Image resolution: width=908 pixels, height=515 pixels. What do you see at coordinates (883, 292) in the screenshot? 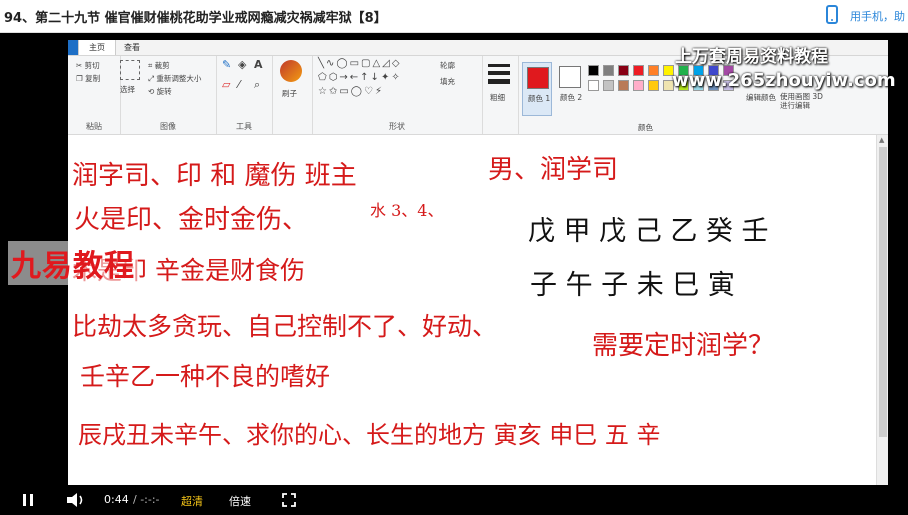
I see `scroll-thumb` at bounding box center [883, 292].